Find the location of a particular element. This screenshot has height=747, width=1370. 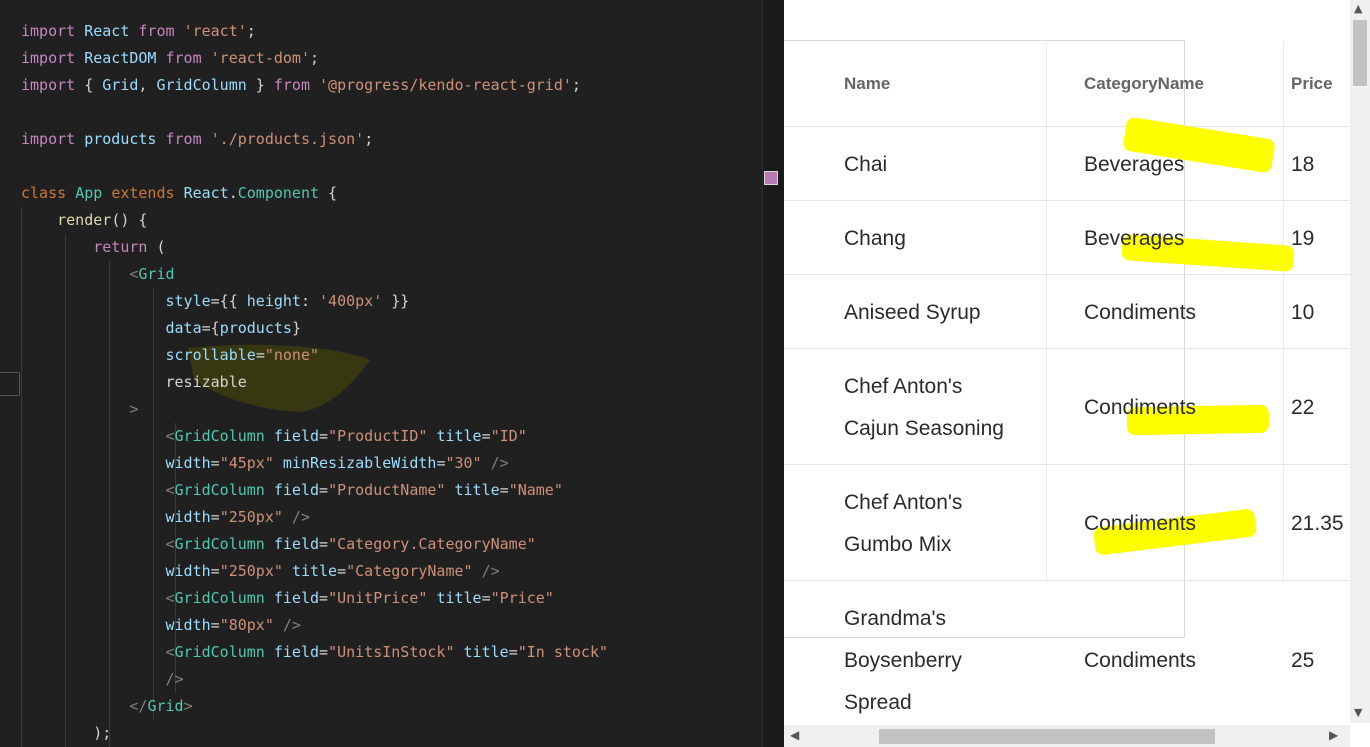

cell-price: 21.35 is located at coordinates (1317, 523).